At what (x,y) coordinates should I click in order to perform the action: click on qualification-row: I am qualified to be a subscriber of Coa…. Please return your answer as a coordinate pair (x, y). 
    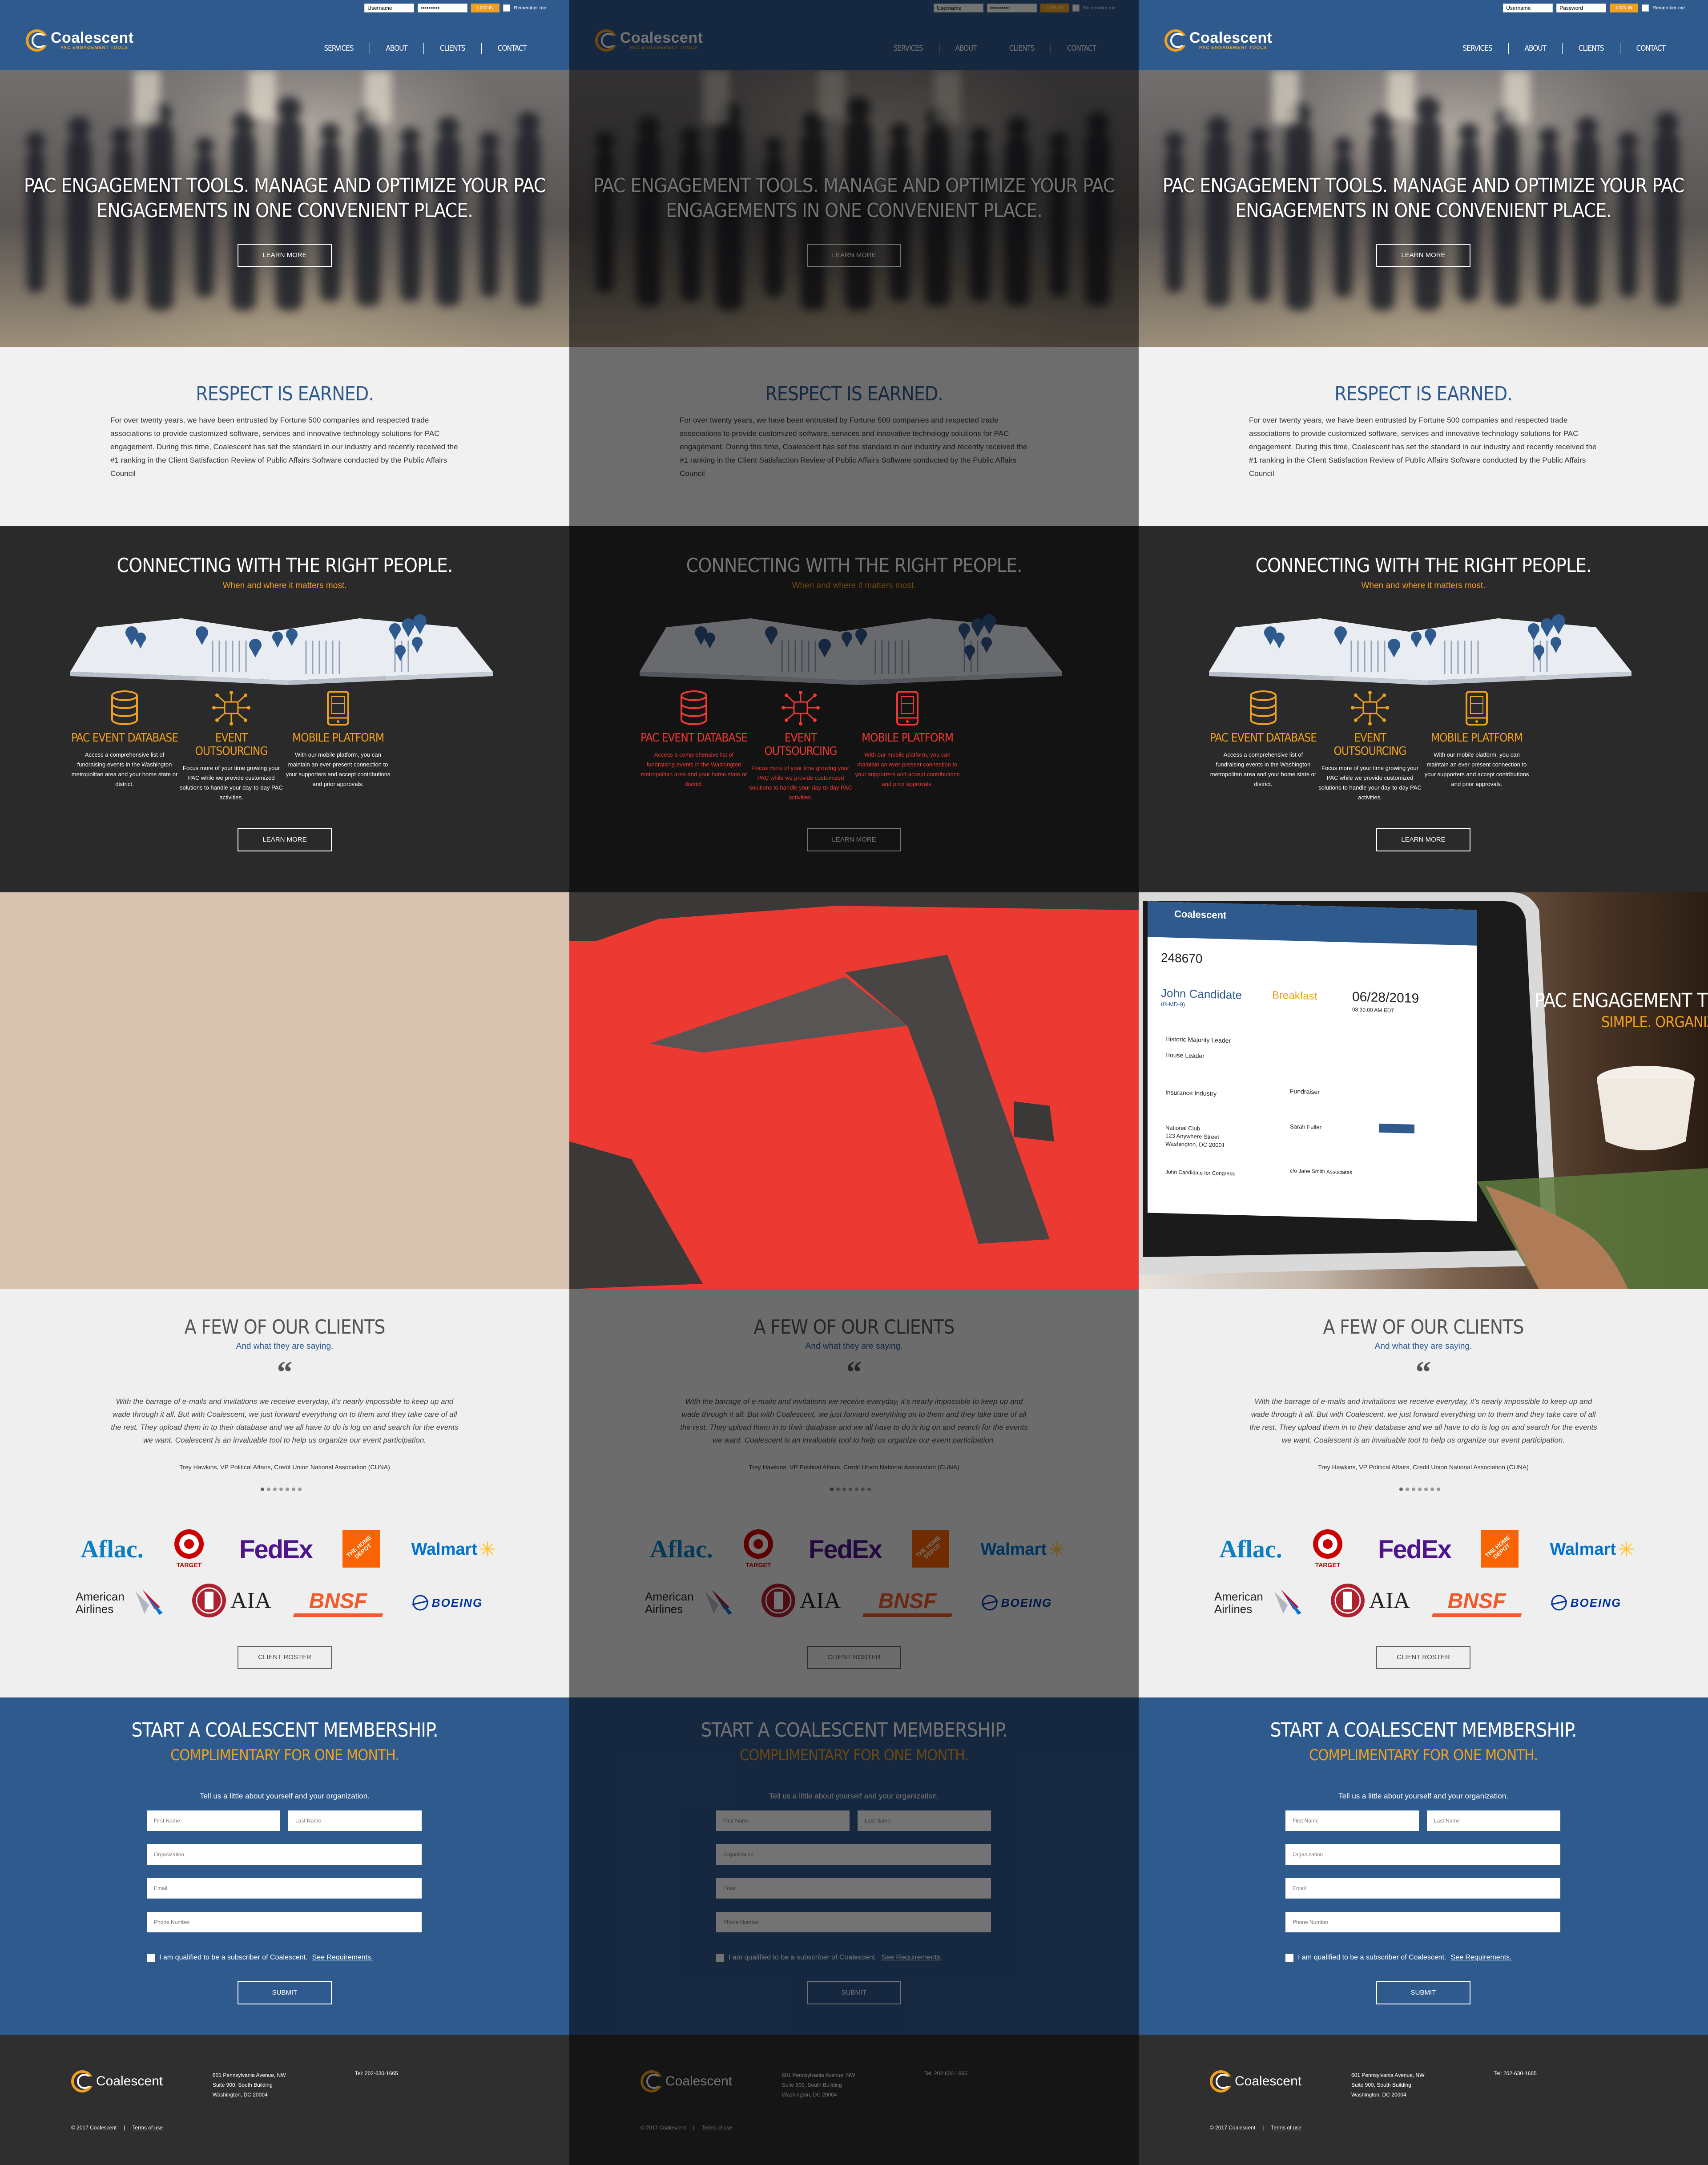
    Looking at the image, I should click on (829, 1958).